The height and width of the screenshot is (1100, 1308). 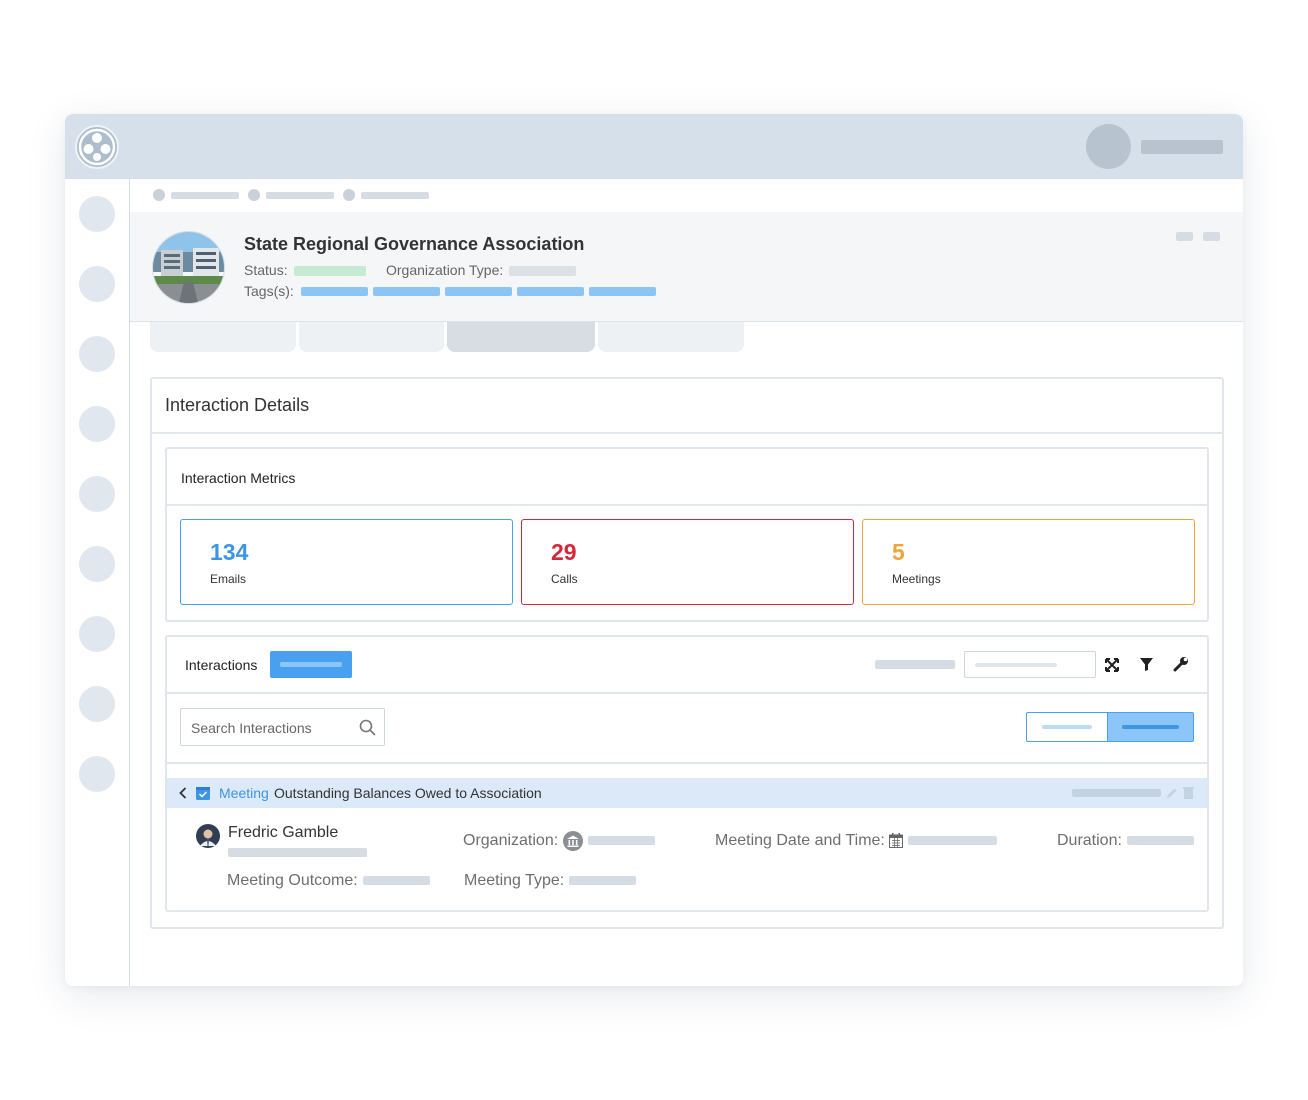 What do you see at coordinates (621, 840) in the screenshot?
I see `organization-field-value` at bounding box center [621, 840].